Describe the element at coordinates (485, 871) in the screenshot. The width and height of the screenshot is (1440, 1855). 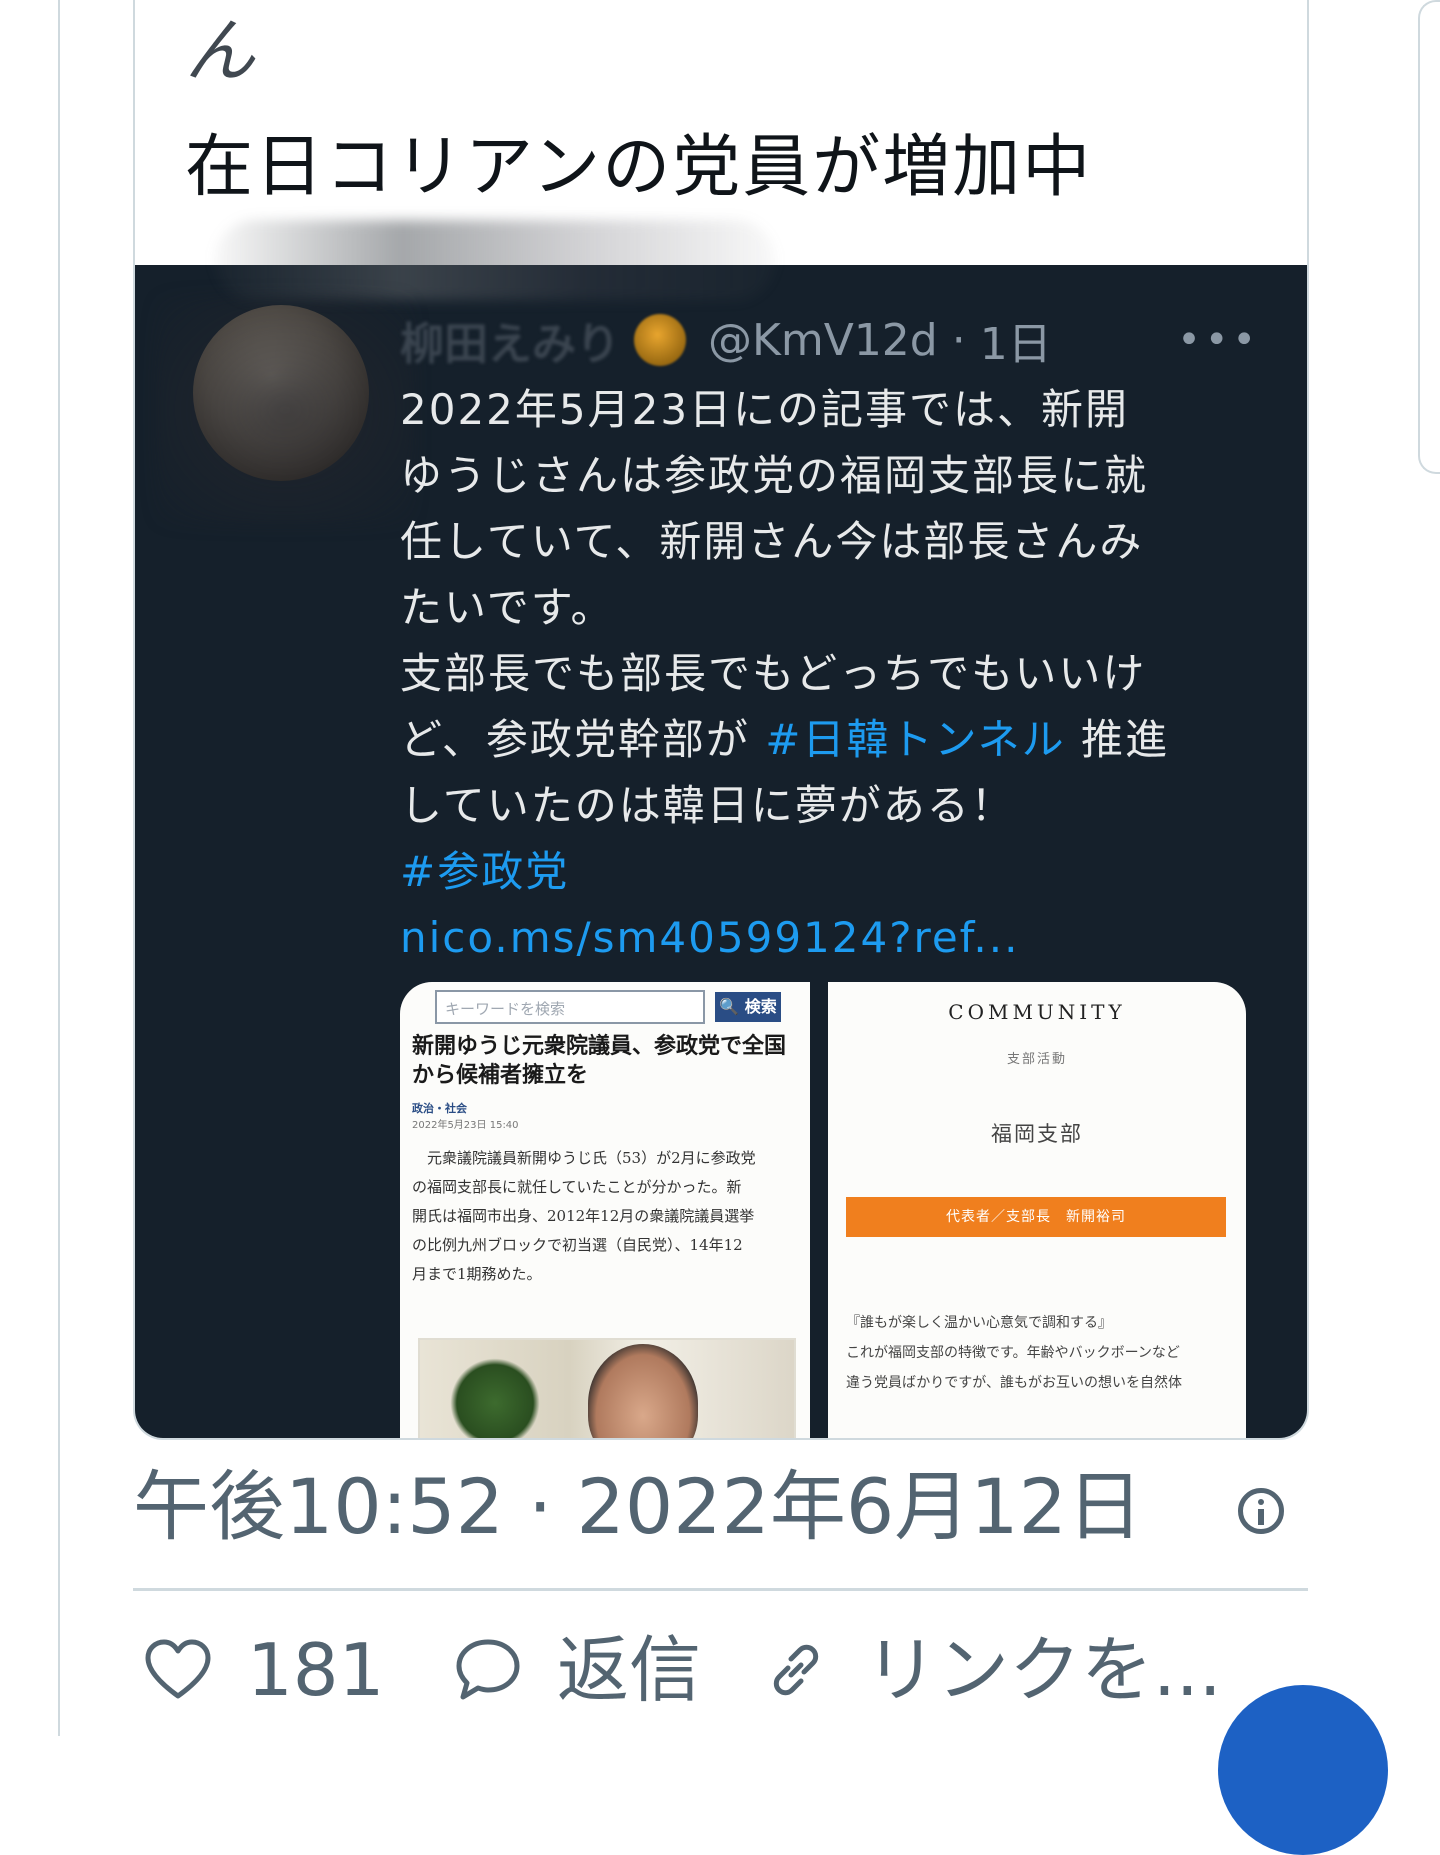
I see `hashtag-link: #参政党` at that location.